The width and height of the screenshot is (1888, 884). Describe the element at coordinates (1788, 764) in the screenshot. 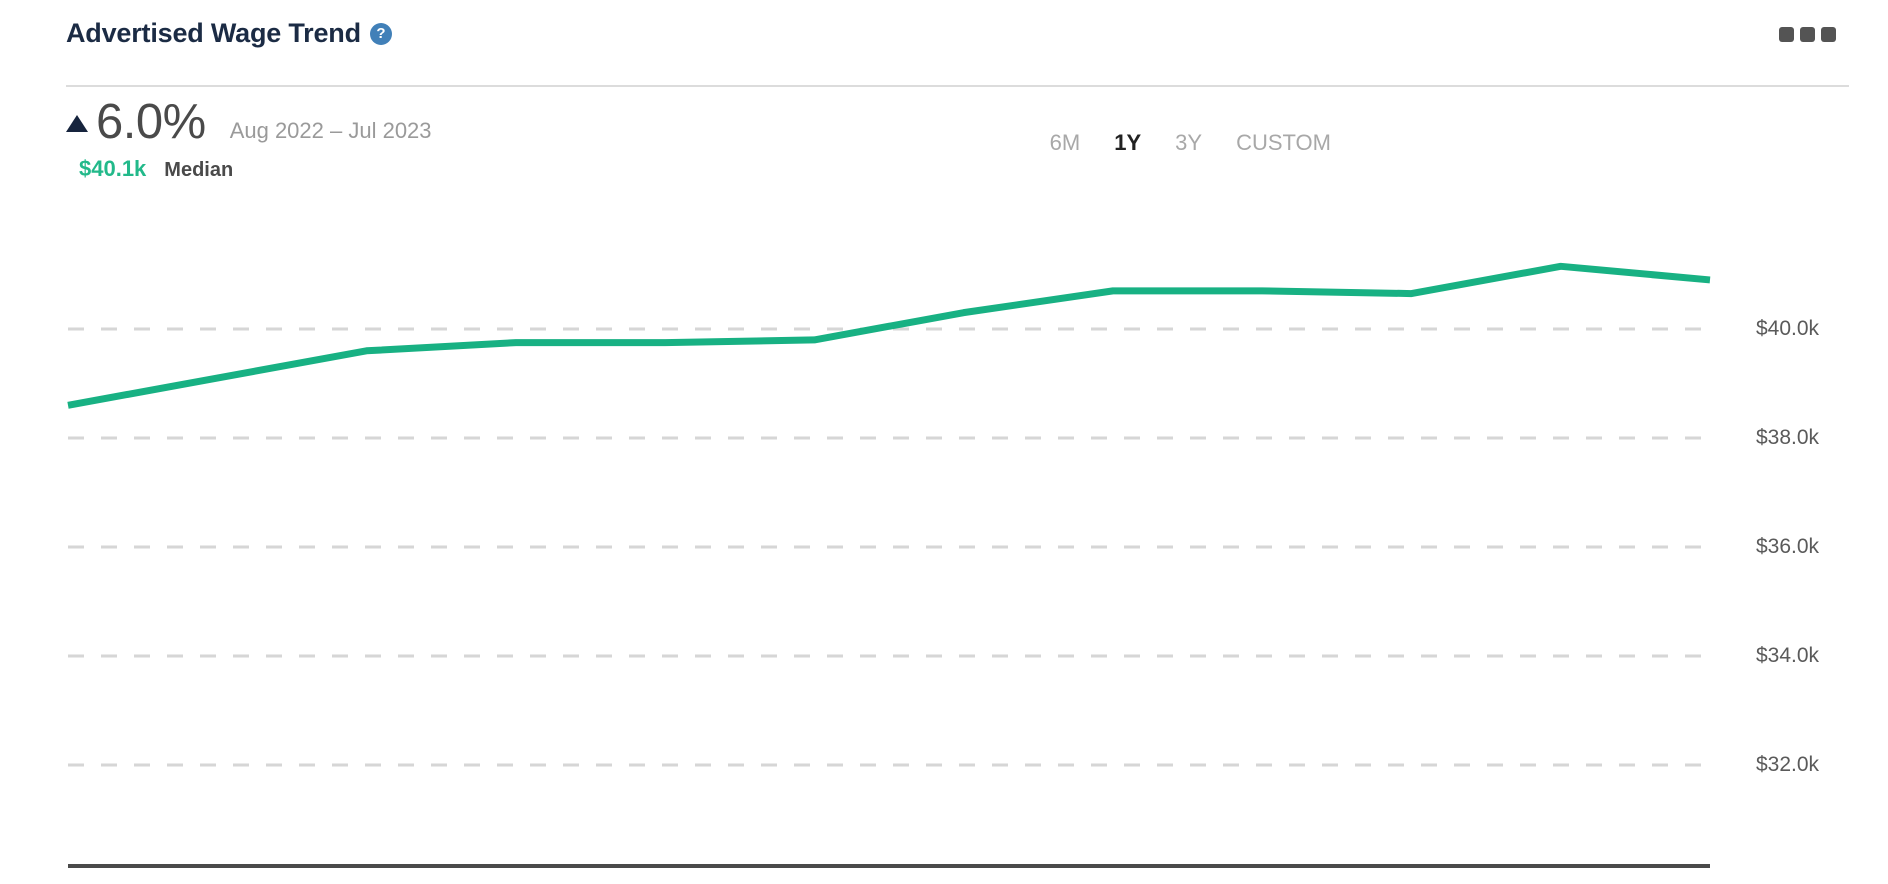

I see `y-axis-tick-label: $32.0k` at that location.